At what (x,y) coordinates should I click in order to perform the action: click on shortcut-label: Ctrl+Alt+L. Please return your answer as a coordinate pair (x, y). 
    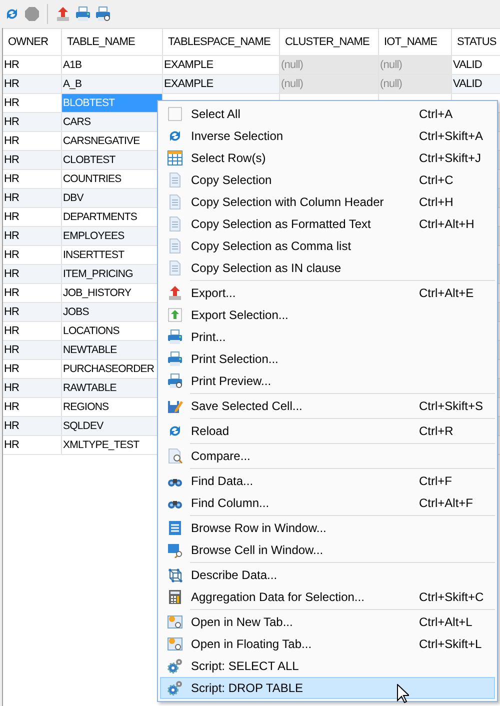
    Looking at the image, I should click on (446, 622).